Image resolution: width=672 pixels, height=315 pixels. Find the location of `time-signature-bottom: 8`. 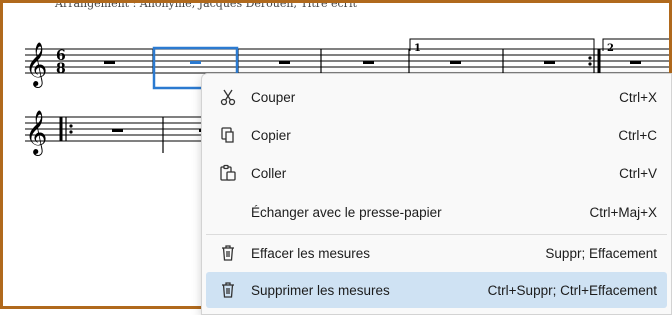

time-signature-bottom: 8 is located at coordinates (61, 69).